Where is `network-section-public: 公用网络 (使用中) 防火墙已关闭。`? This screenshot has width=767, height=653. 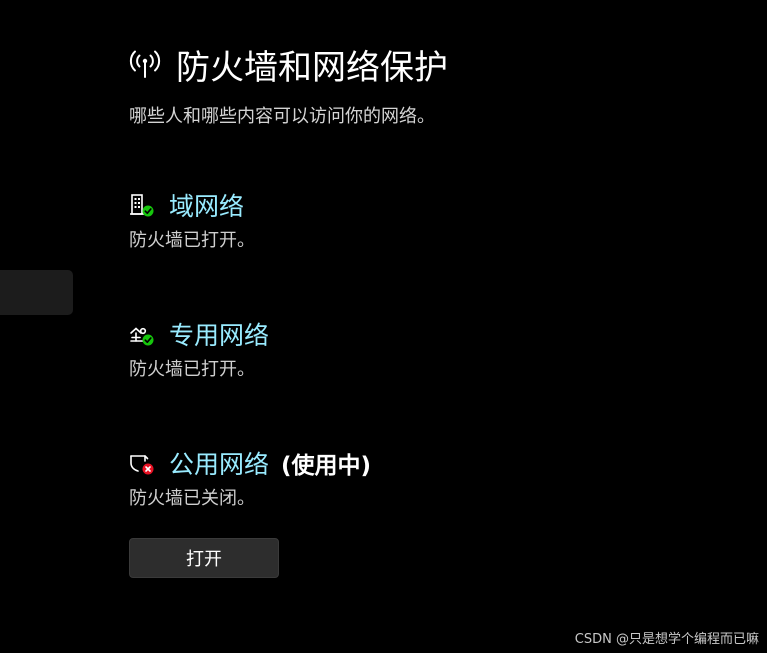
network-section-public: 公用网络 (使用中) 防火墙已关闭。 is located at coordinates (250, 478).